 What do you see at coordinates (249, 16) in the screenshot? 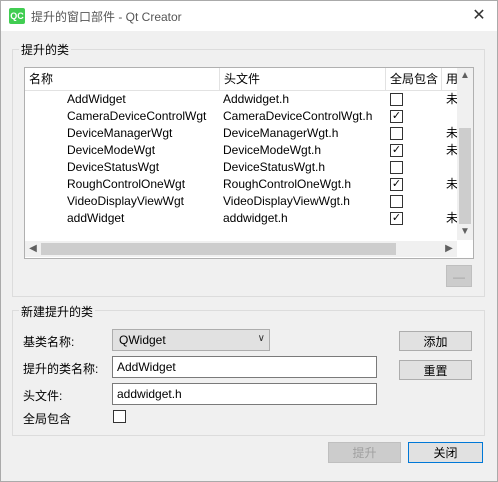
I see `title-bar: QC 提升的窗口部件 - Qt Creator ✕` at bounding box center [249, 16].